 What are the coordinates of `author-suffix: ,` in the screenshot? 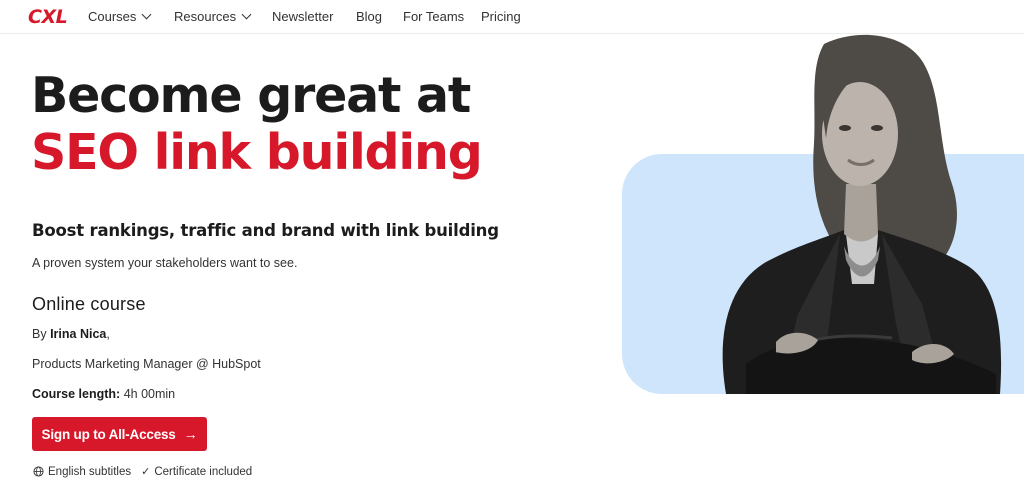 It's located at (108, 334).